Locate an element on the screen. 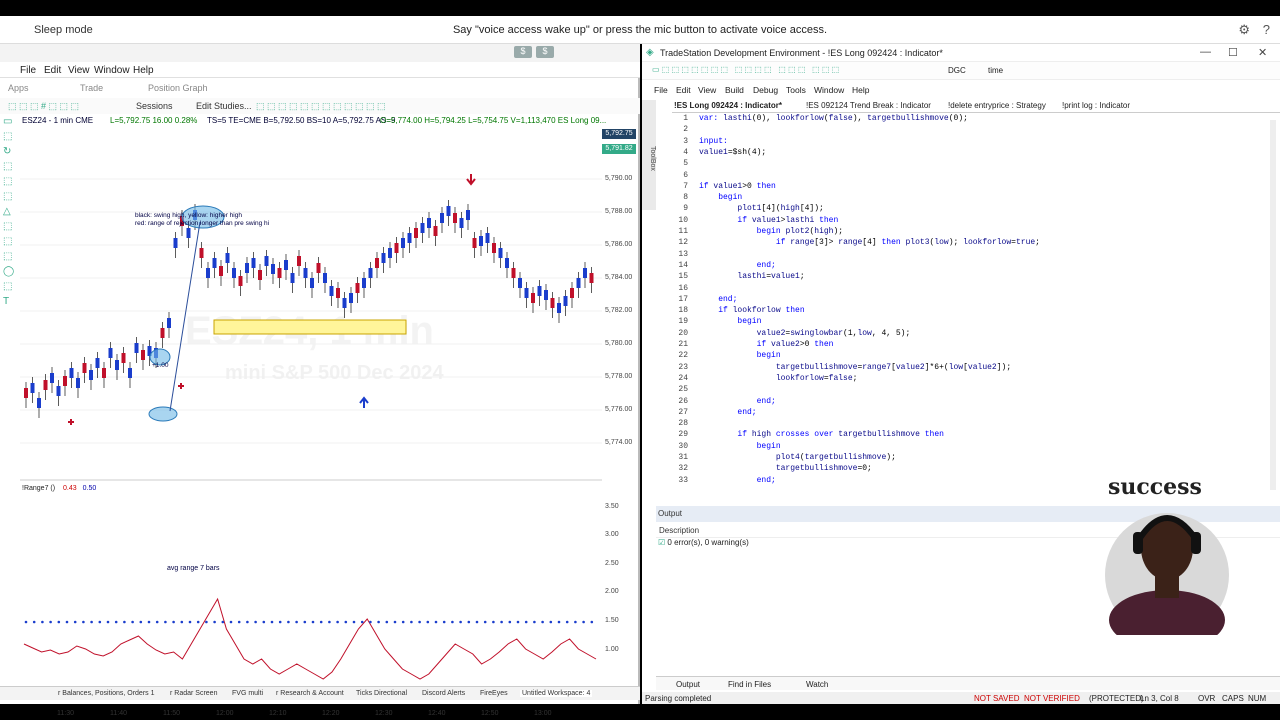 The height and width of the screenshot is (720, 1280). close-icon: ✕ is located at coordinates (1262, 52).